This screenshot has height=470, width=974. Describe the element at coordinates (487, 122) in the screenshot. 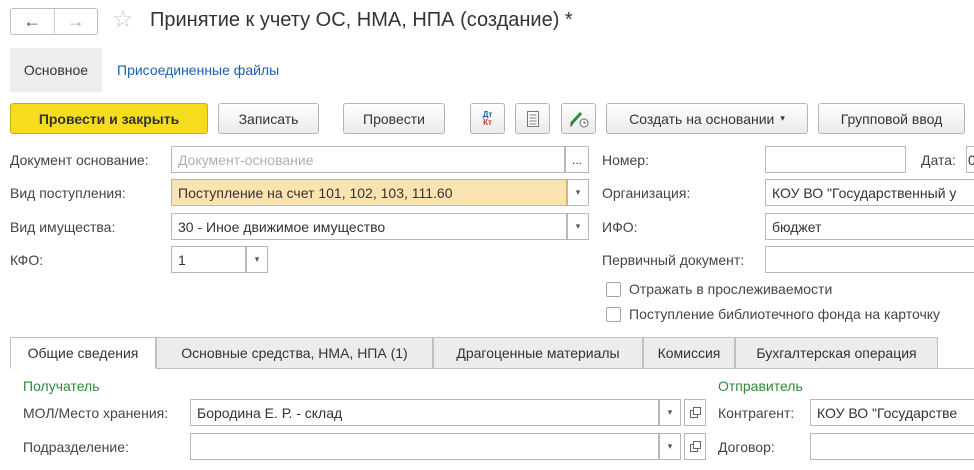

I see `kt-label: Кт` at that location.